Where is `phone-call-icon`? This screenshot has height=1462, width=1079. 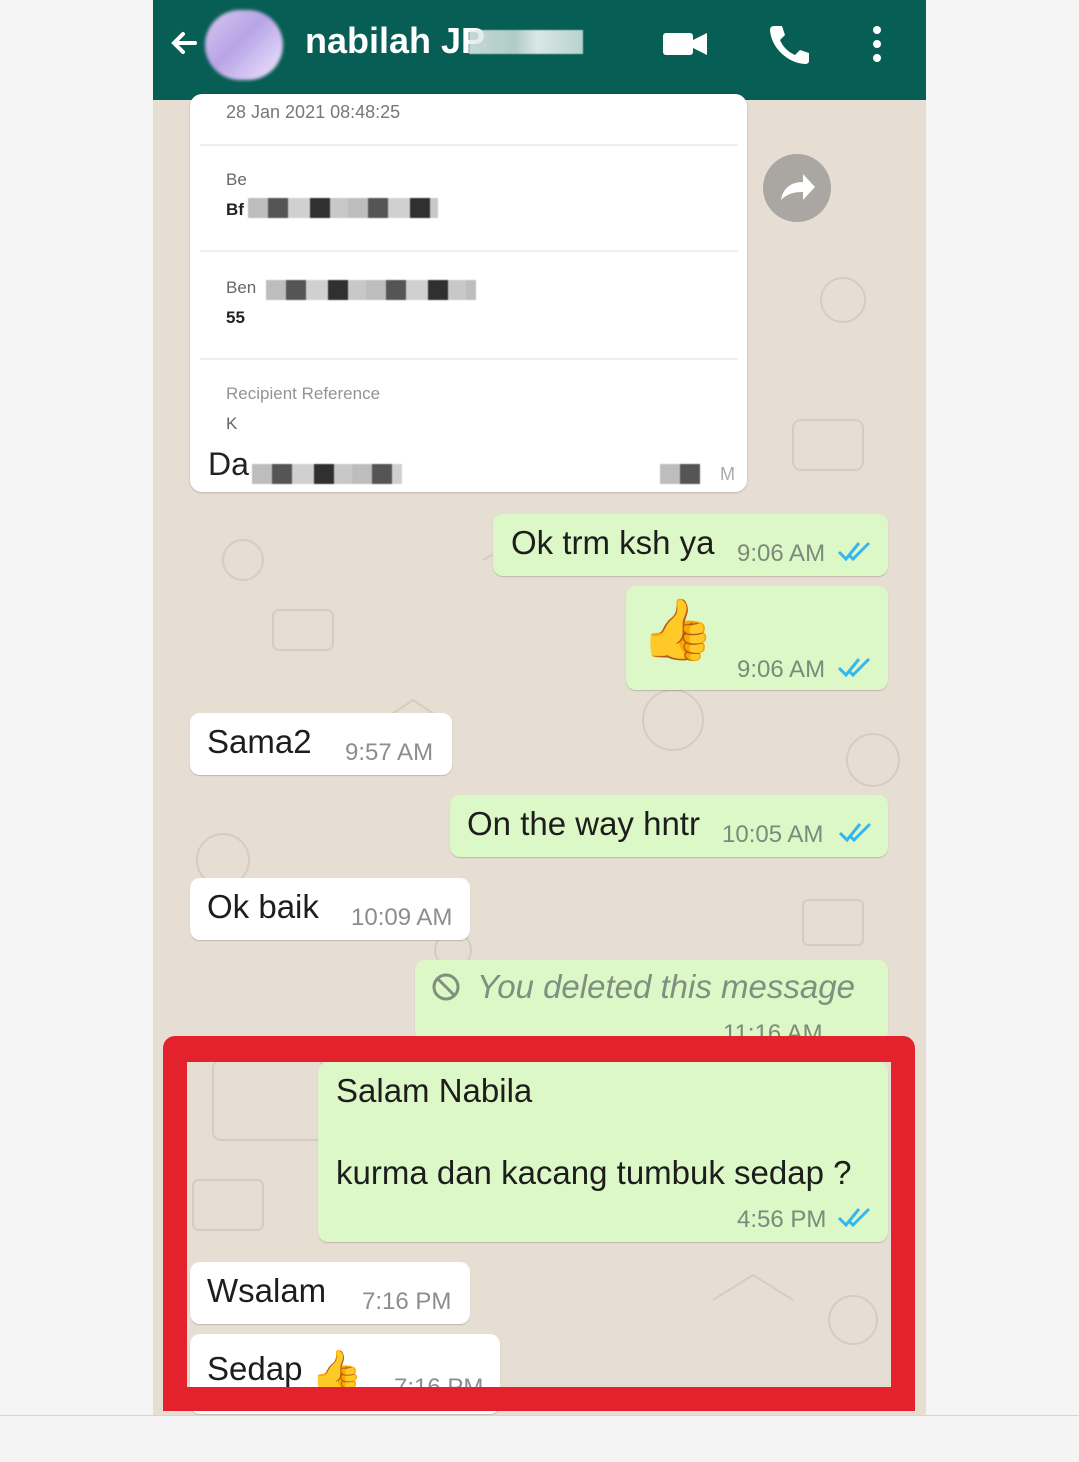 phone-call-icon is located at coordinates (789, 44).